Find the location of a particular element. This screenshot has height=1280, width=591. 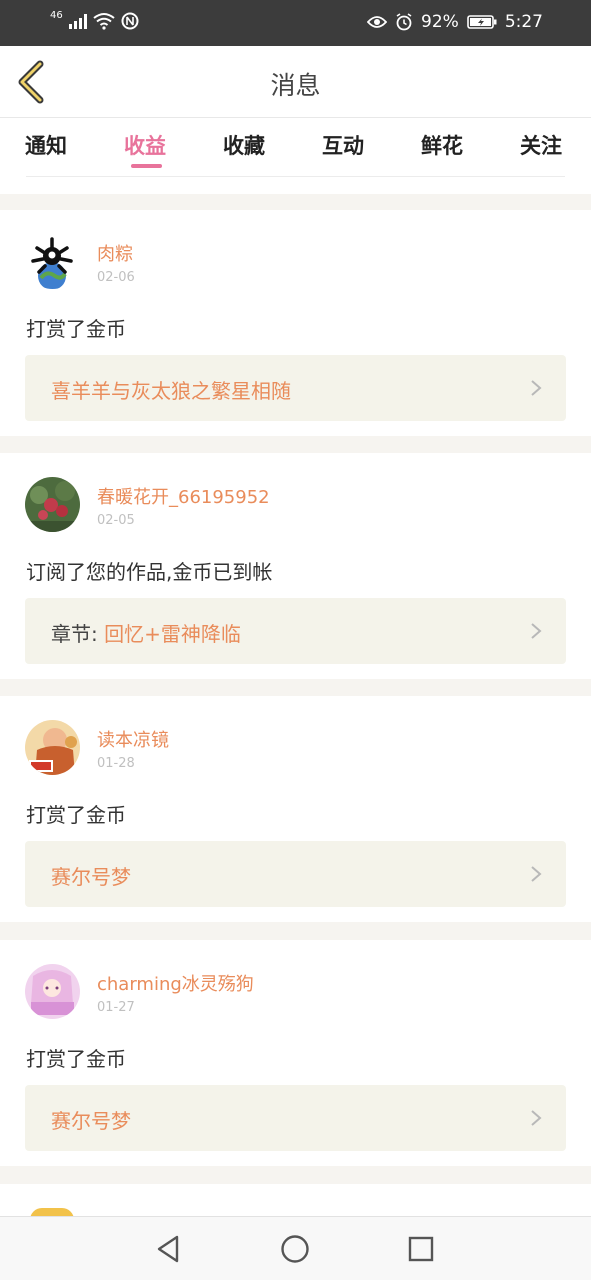

header: 消息 is located at coordinates (295, 82).